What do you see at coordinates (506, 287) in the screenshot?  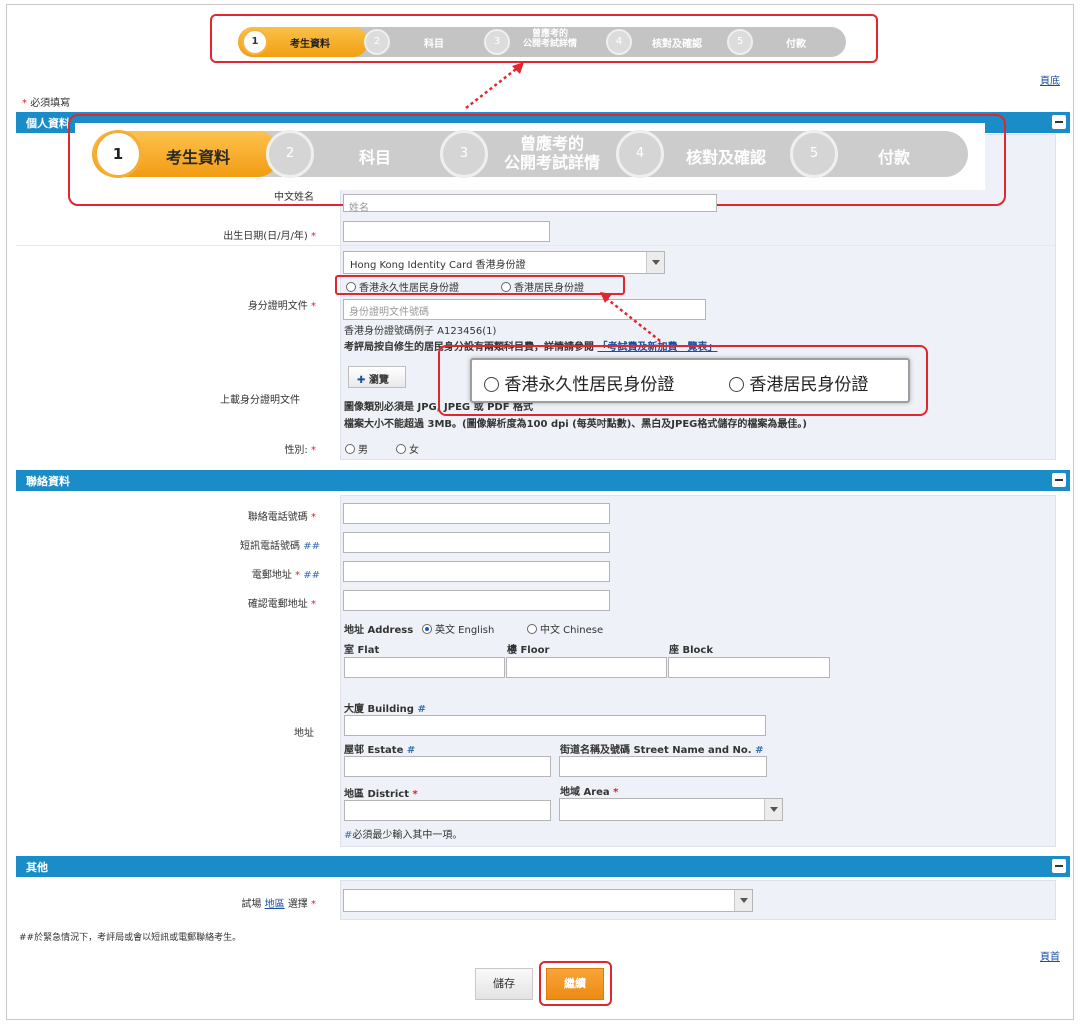 I see `radio-resident-circle` at bounding box center [506, 287].